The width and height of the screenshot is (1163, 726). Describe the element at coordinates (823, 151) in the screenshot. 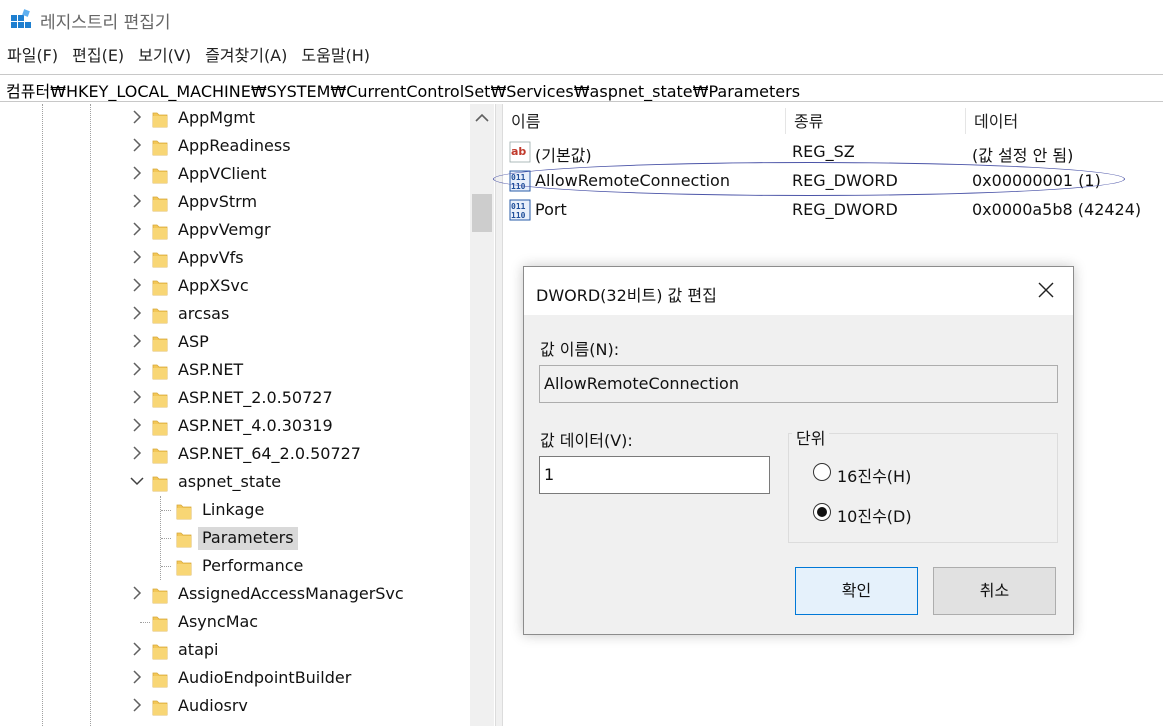

I see `value-type: REG_SZ` at that location.